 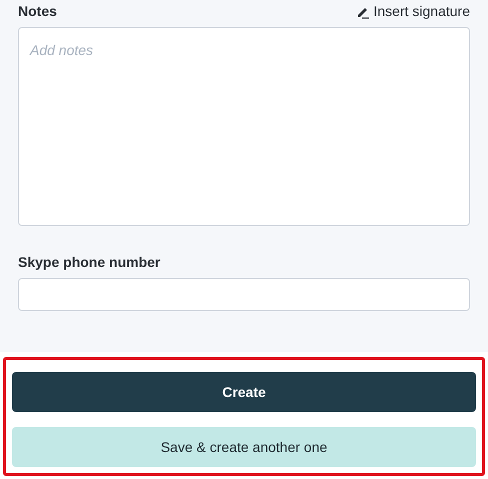 What do you see at coordinates (244, 392) in the screenshot?
I see `create-button: Create` at bounding box center [244, 392].